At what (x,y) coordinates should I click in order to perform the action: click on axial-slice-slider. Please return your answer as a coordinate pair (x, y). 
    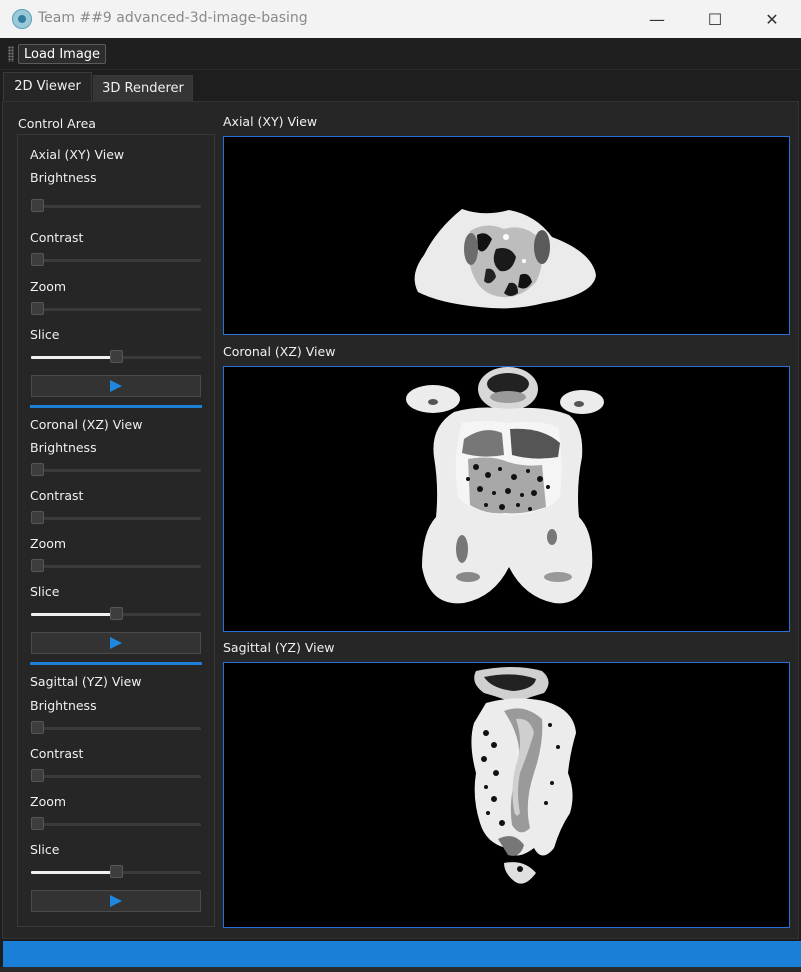
    Looking at the image, I should click on (116, 356).